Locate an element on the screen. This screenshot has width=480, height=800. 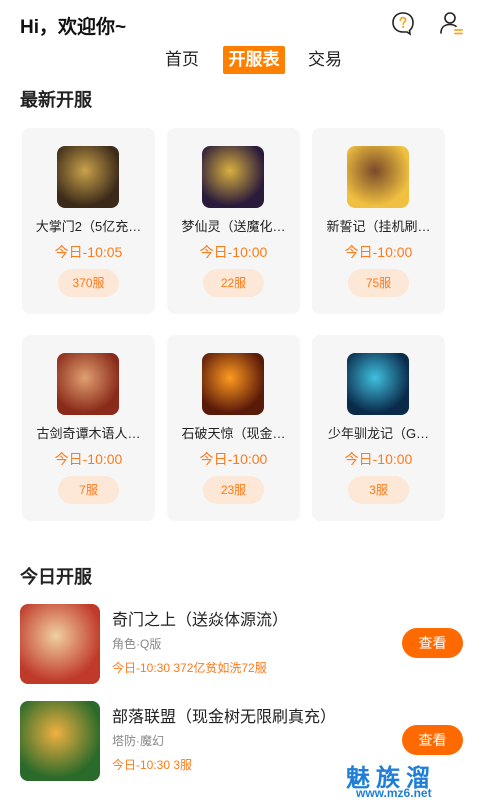
open-info: 今日-10:30 3服 is located at coordinates (152, 765).